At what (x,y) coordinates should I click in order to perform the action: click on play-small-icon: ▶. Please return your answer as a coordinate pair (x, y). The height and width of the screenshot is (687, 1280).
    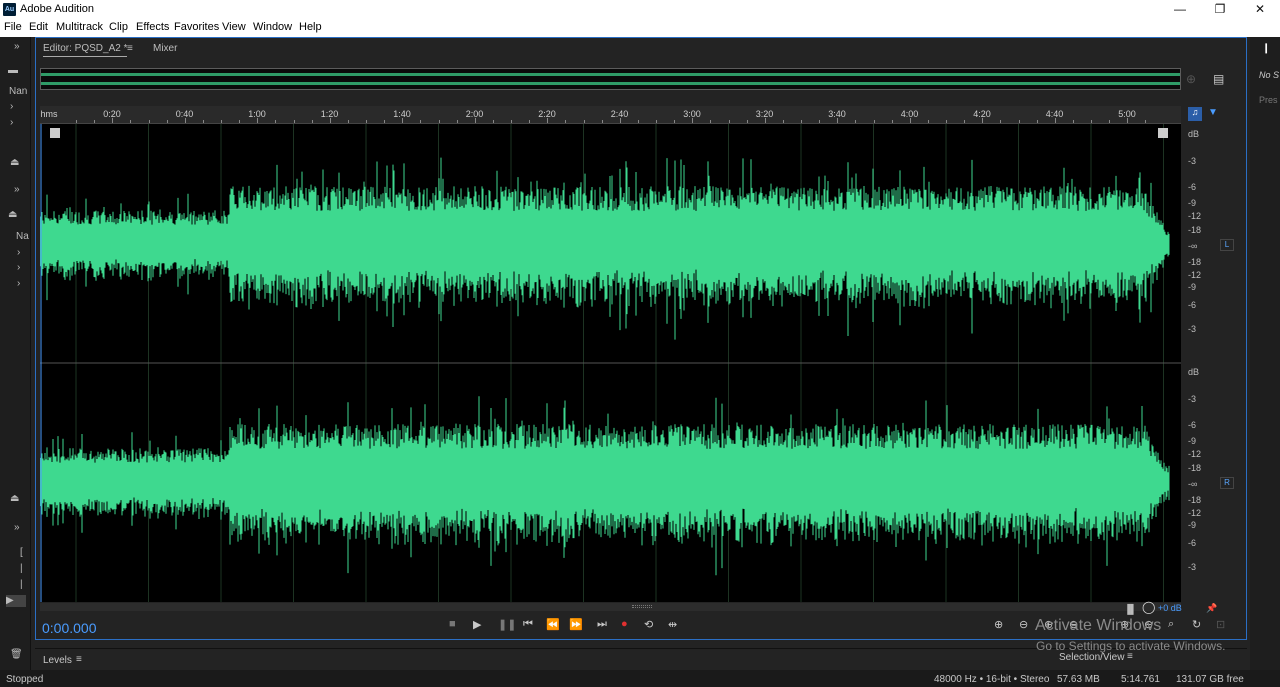
    Looking at the image, I should click on (16, 601).